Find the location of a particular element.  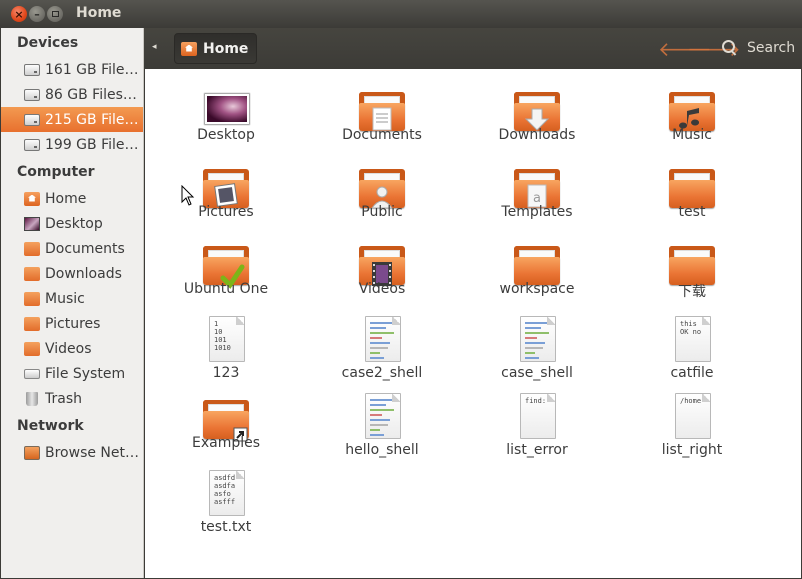

folder-icon: a is located at coordinates (537, 189).